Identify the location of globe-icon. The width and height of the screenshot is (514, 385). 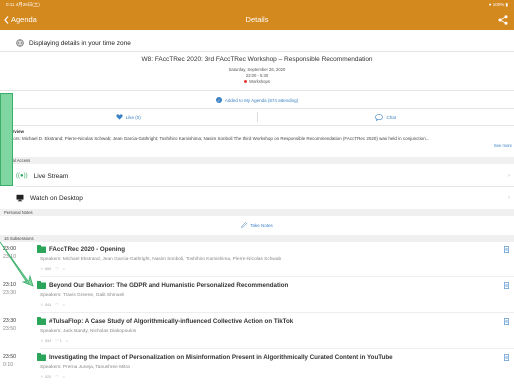
(20, 43).